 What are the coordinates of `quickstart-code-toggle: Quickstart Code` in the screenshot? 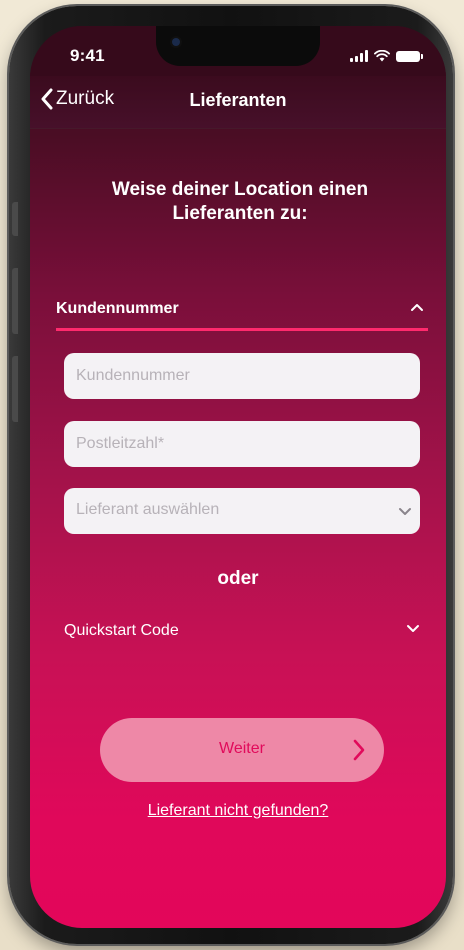 It's located at (242, 632).